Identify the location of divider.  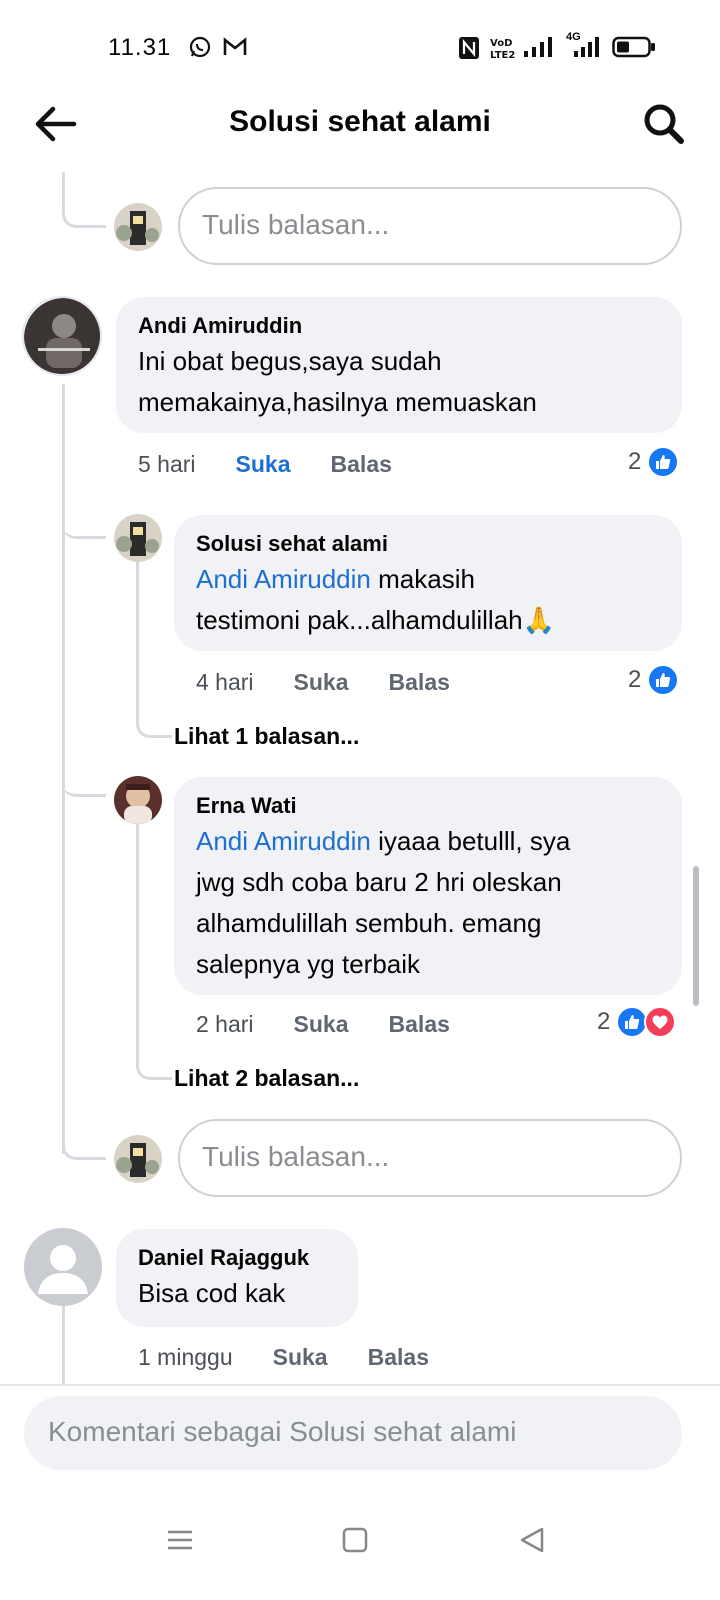
(360, 1385).